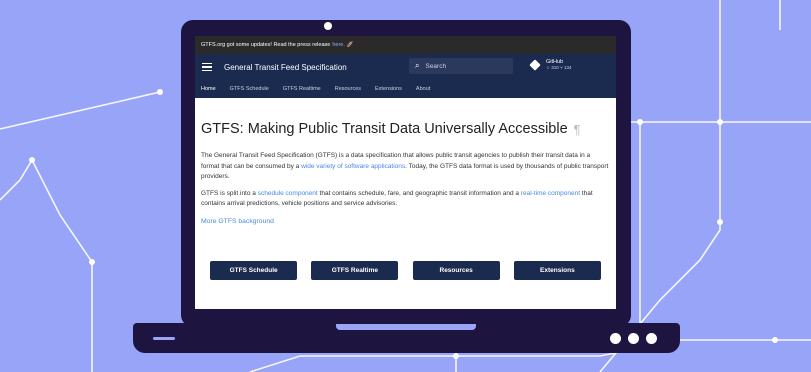  Describe the element at coordinates (207, 67) in the screenshot. I see `hamburger-menu-icon` at that location.